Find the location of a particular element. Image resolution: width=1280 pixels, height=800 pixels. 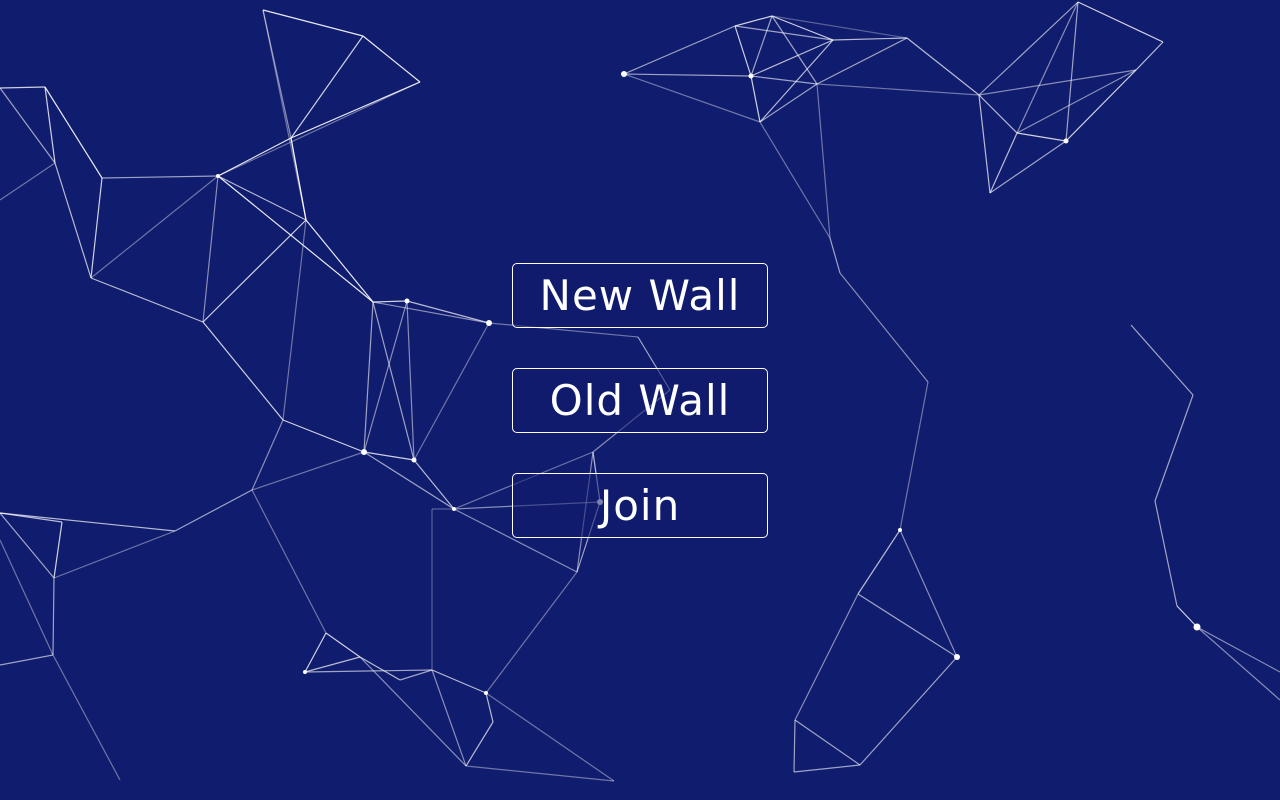

new-wall-button: New Wall is located at coordinates (640, 295).